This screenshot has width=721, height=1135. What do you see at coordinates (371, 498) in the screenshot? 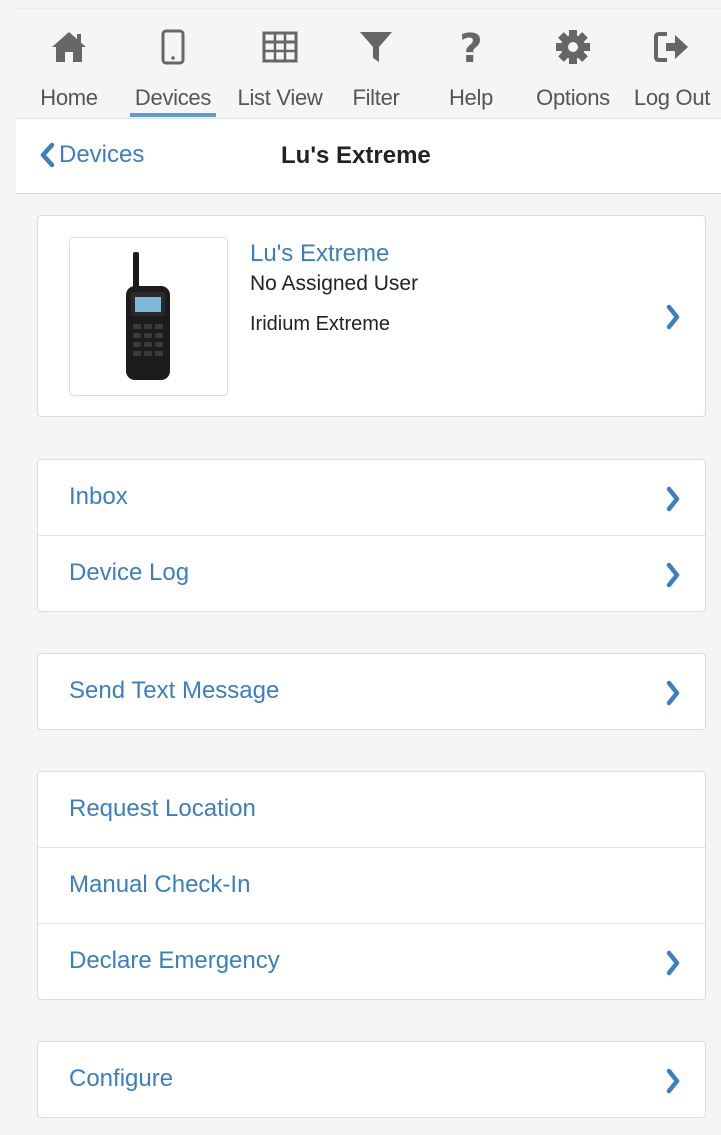
I see `inbox-row: Inbox` at bounding box center [371, 498].